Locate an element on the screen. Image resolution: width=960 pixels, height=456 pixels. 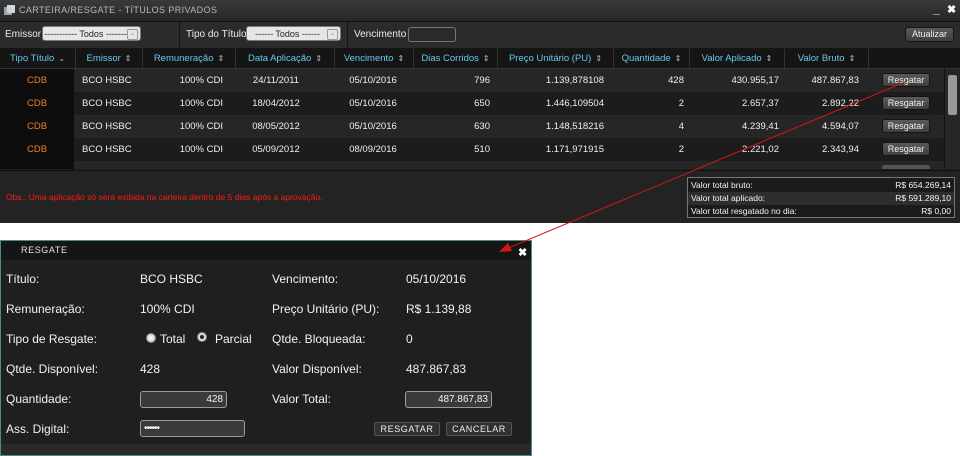
col-vencimento: Vencimento ⇕ is located at coordinates (374, 58).